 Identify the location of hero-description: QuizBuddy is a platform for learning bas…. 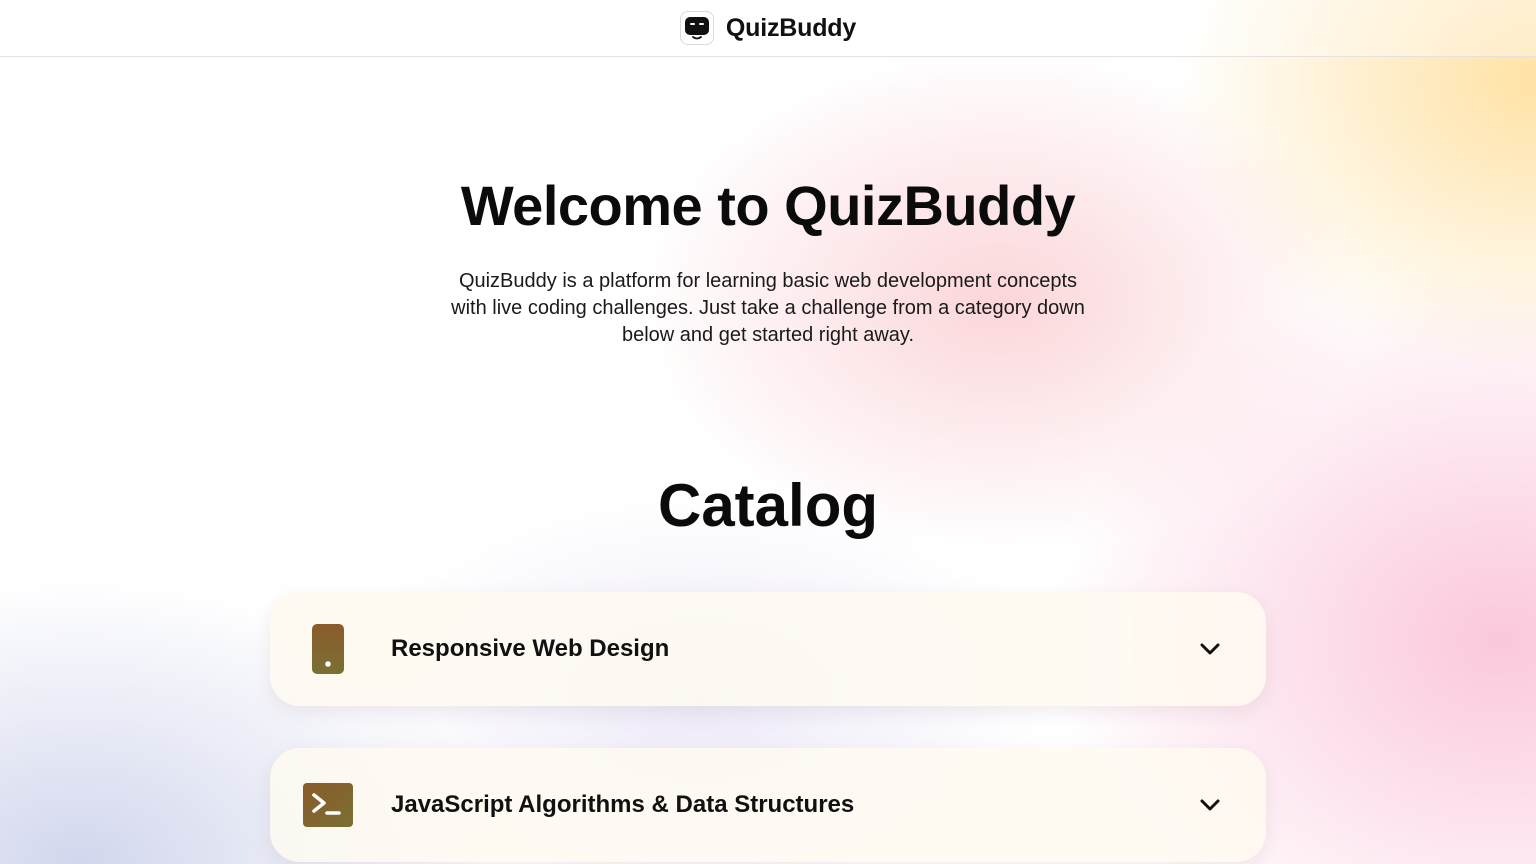
(768, 308).